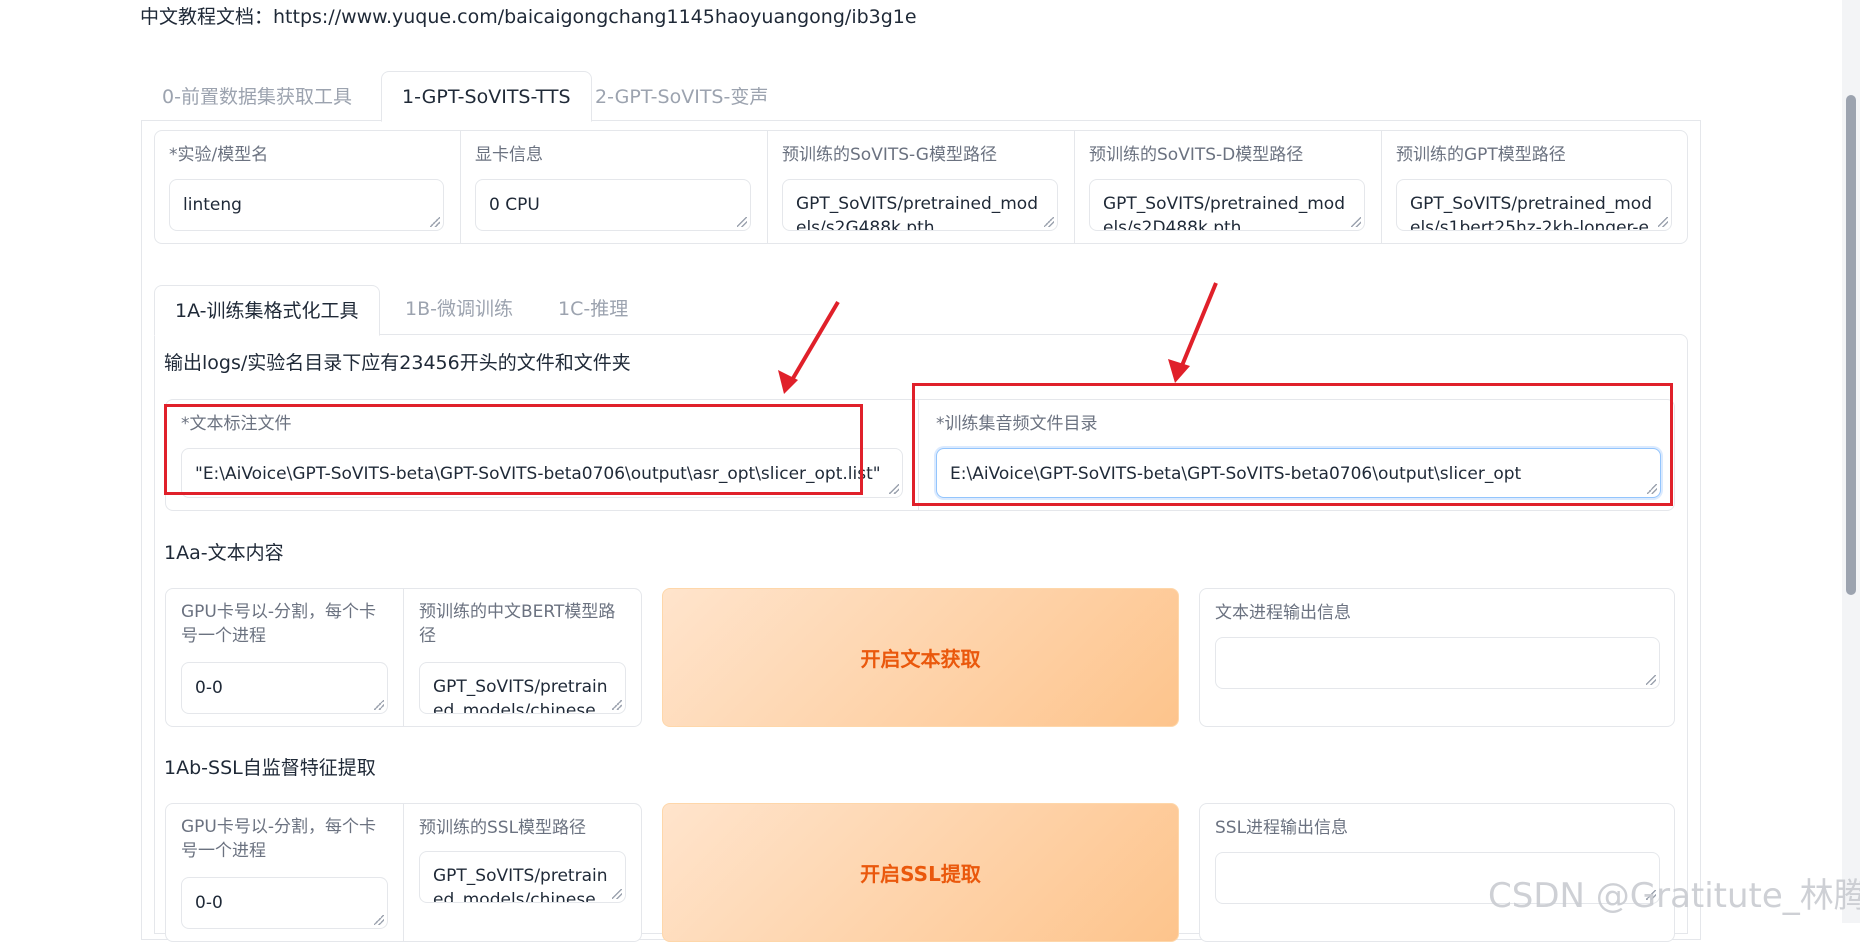 This screenshot has height=942, width=1860. Describe the element at coordinates (920, 205) in the screenshot. I see `sovits-g-input: GPT_SoVITS/pretrained_models/s2G488k.pth` at that location.